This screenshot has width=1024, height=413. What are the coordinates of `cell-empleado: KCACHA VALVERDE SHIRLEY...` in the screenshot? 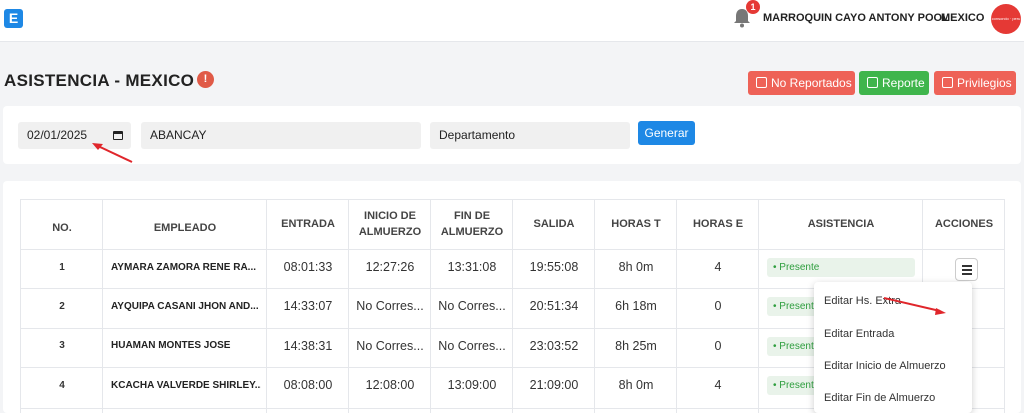 It's located at (186, 385).